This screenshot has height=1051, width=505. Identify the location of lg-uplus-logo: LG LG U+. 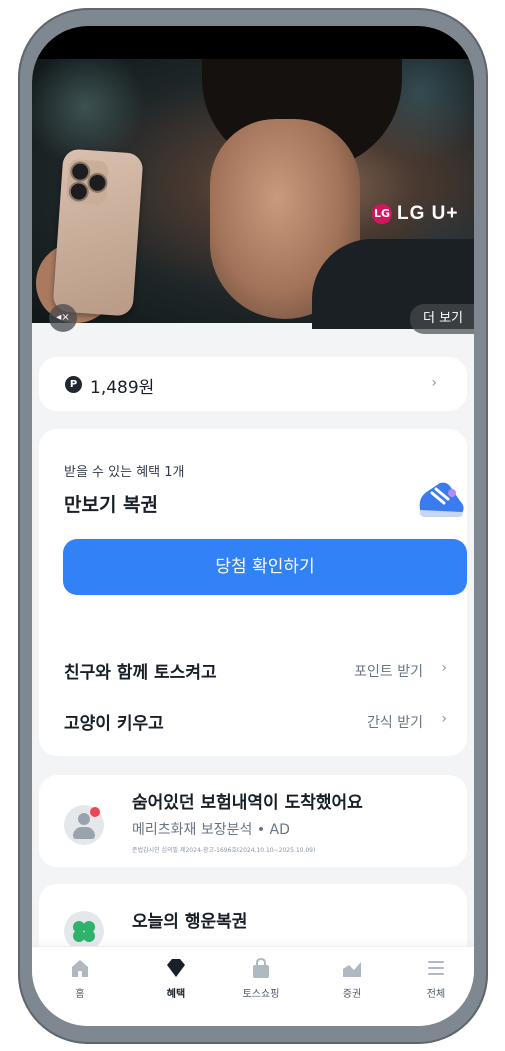
(415, 214).